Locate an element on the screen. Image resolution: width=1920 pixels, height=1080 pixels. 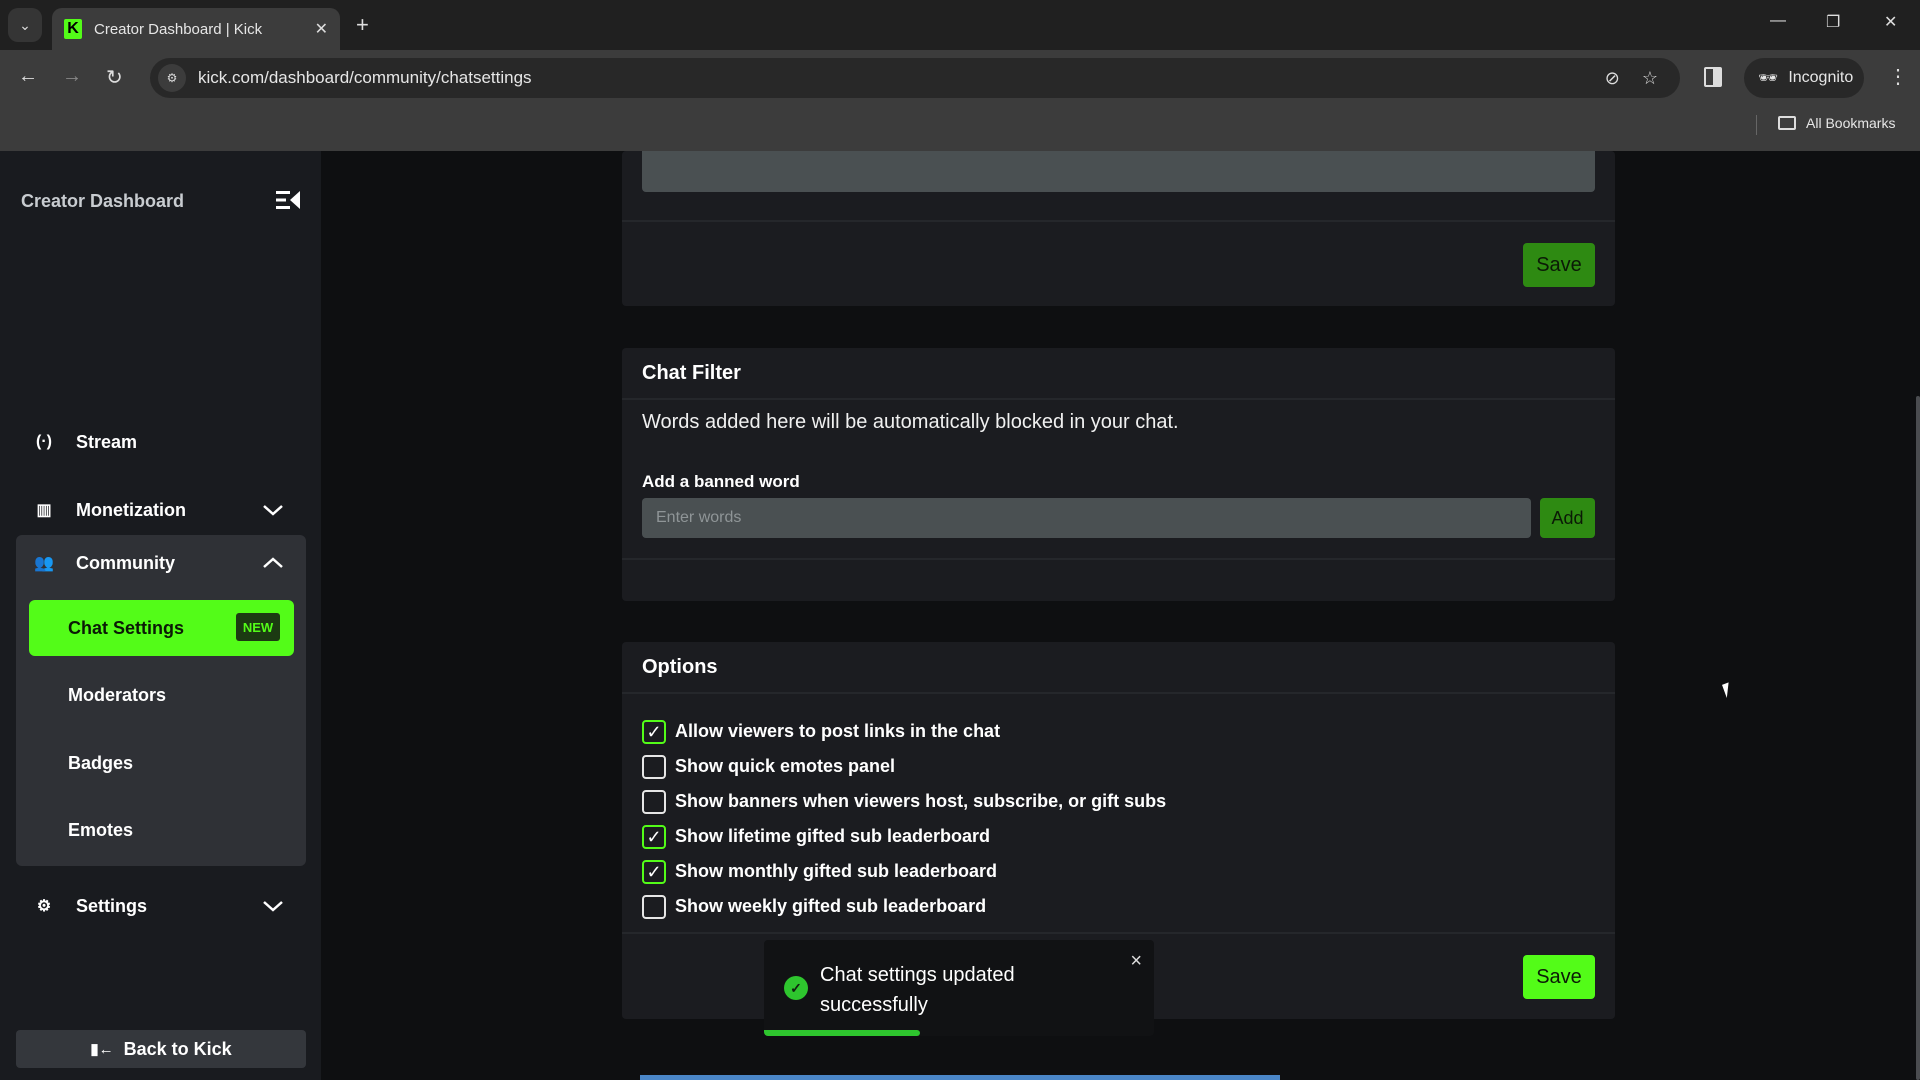
sidebar-item-community: 👥 Community is located at coordinates (161, 563).